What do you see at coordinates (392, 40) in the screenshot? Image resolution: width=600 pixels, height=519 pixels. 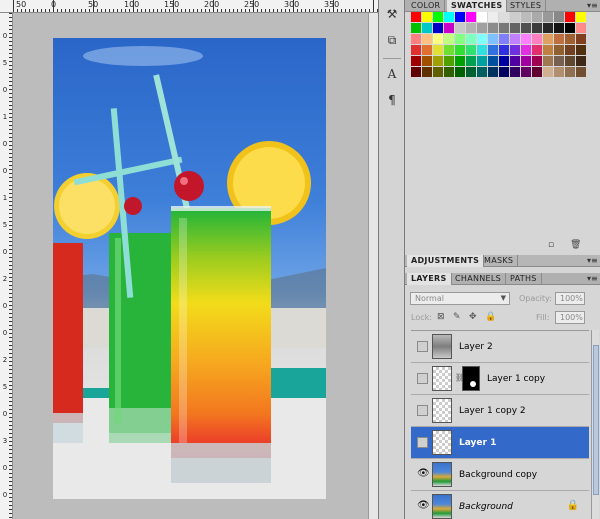 I see `tool-preset-icon: ⧉` at bounding box center [392, 40].